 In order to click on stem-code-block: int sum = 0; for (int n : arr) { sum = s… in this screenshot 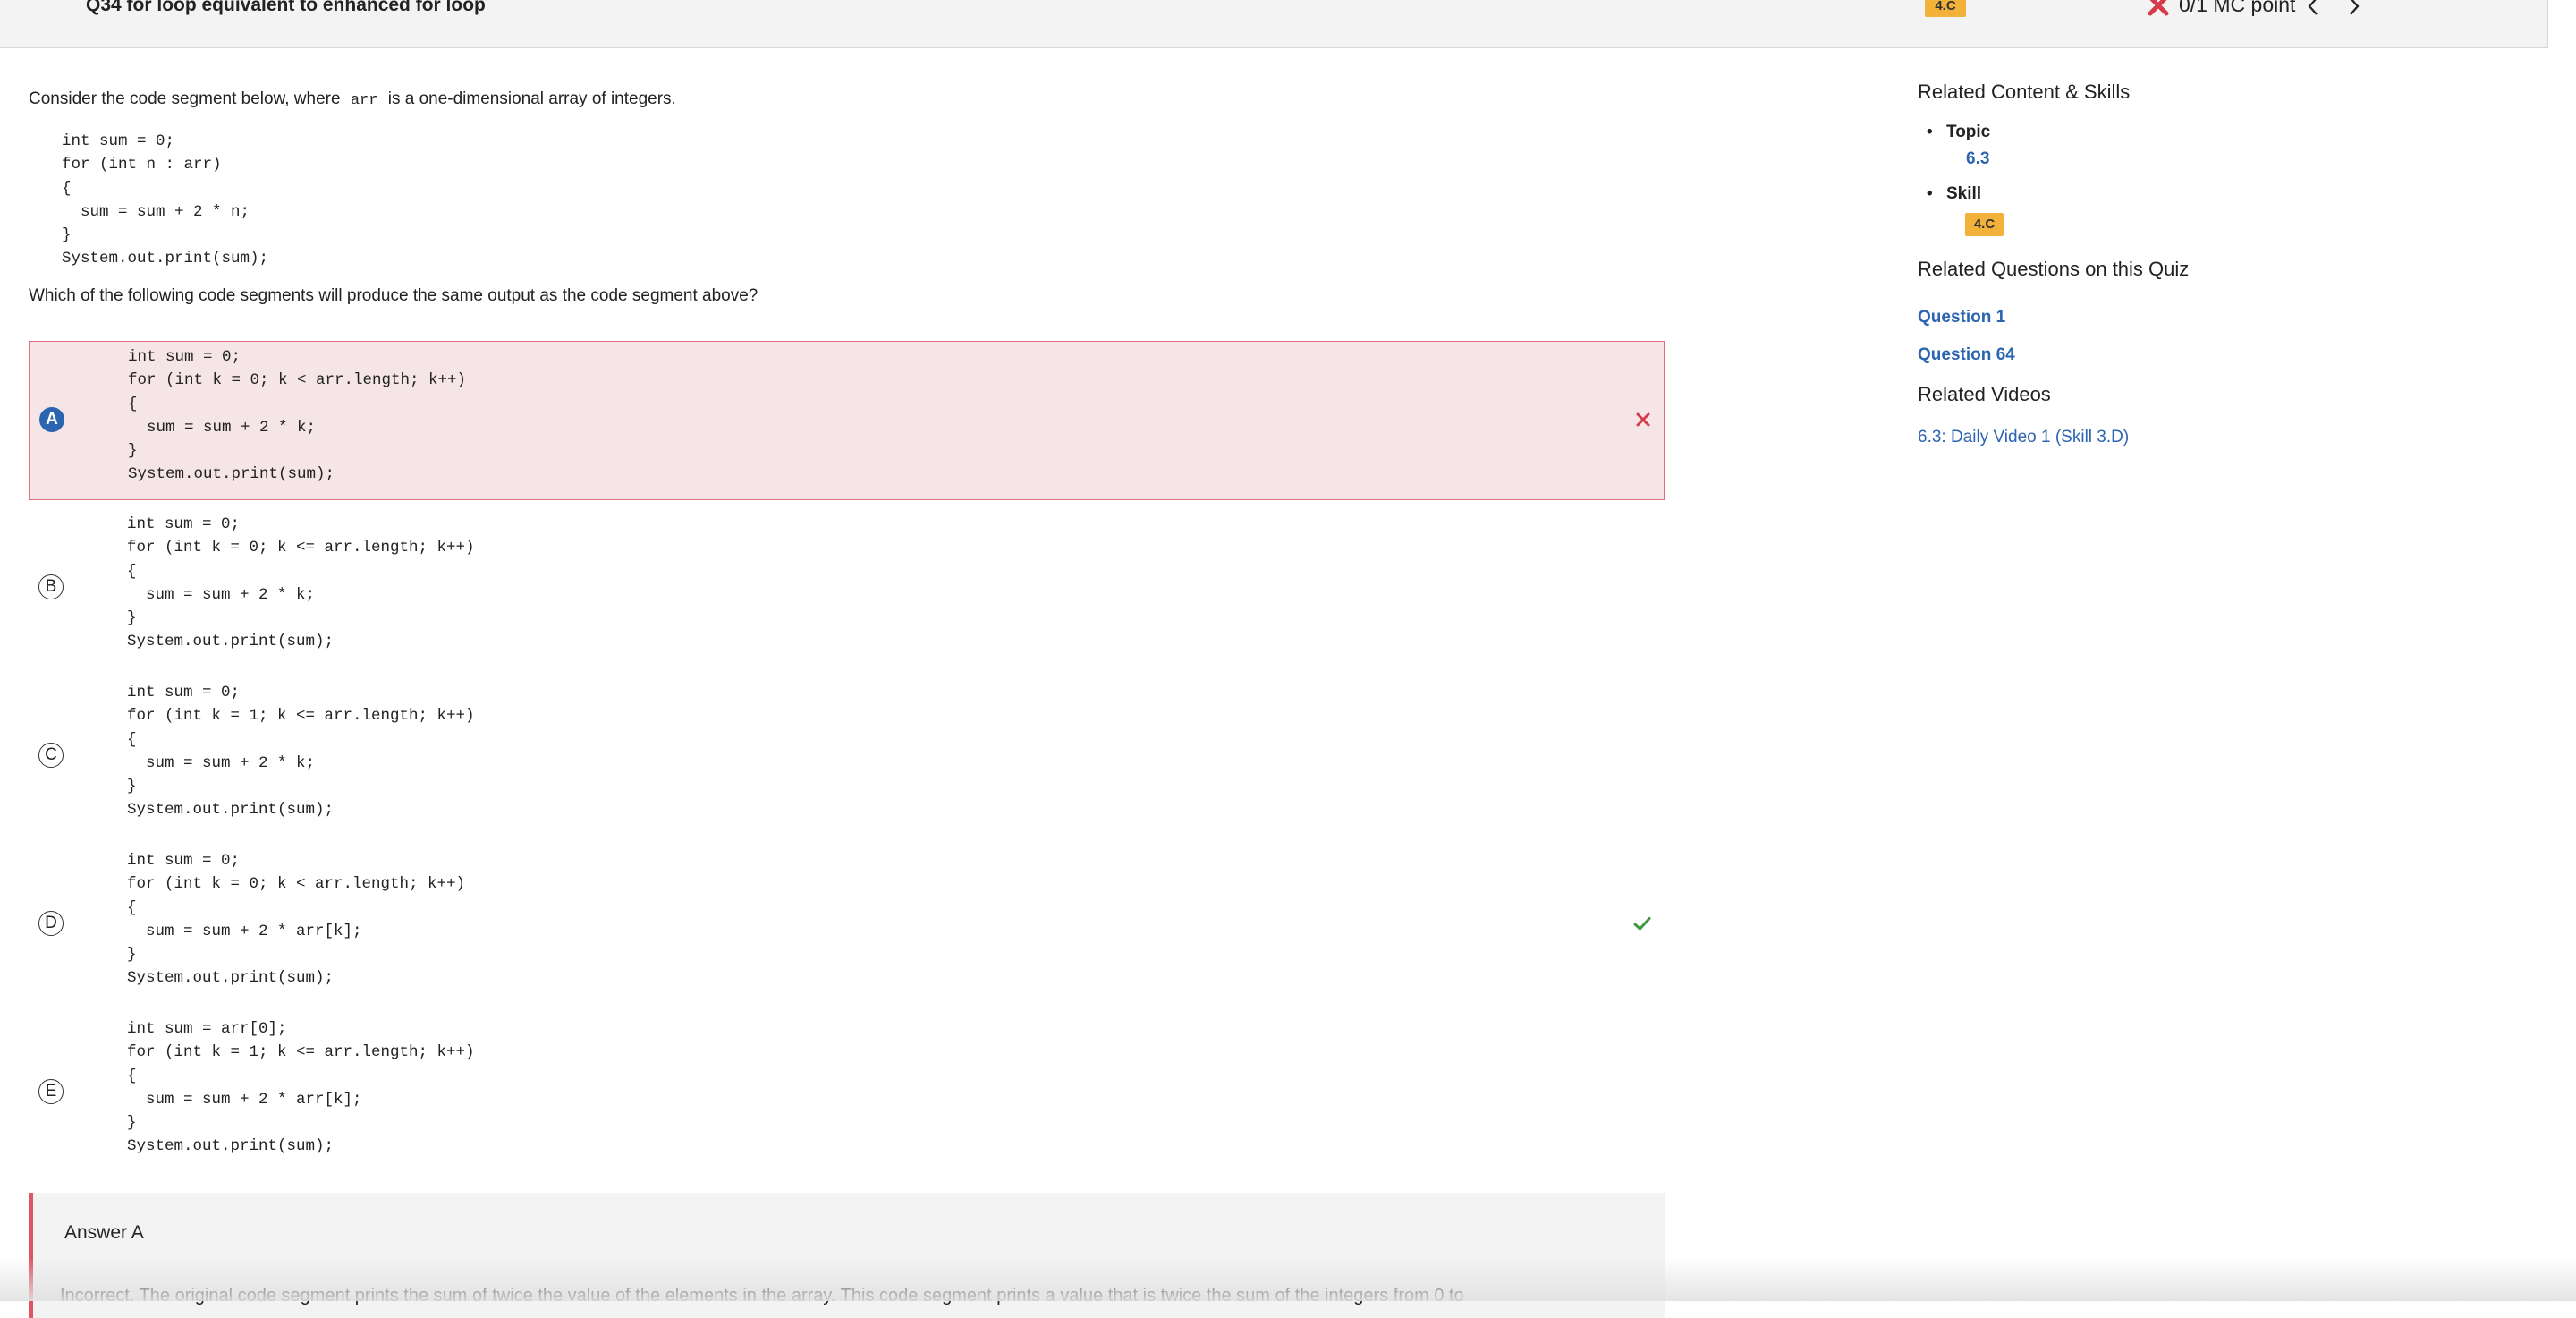, I will do `click(165, 200)`.